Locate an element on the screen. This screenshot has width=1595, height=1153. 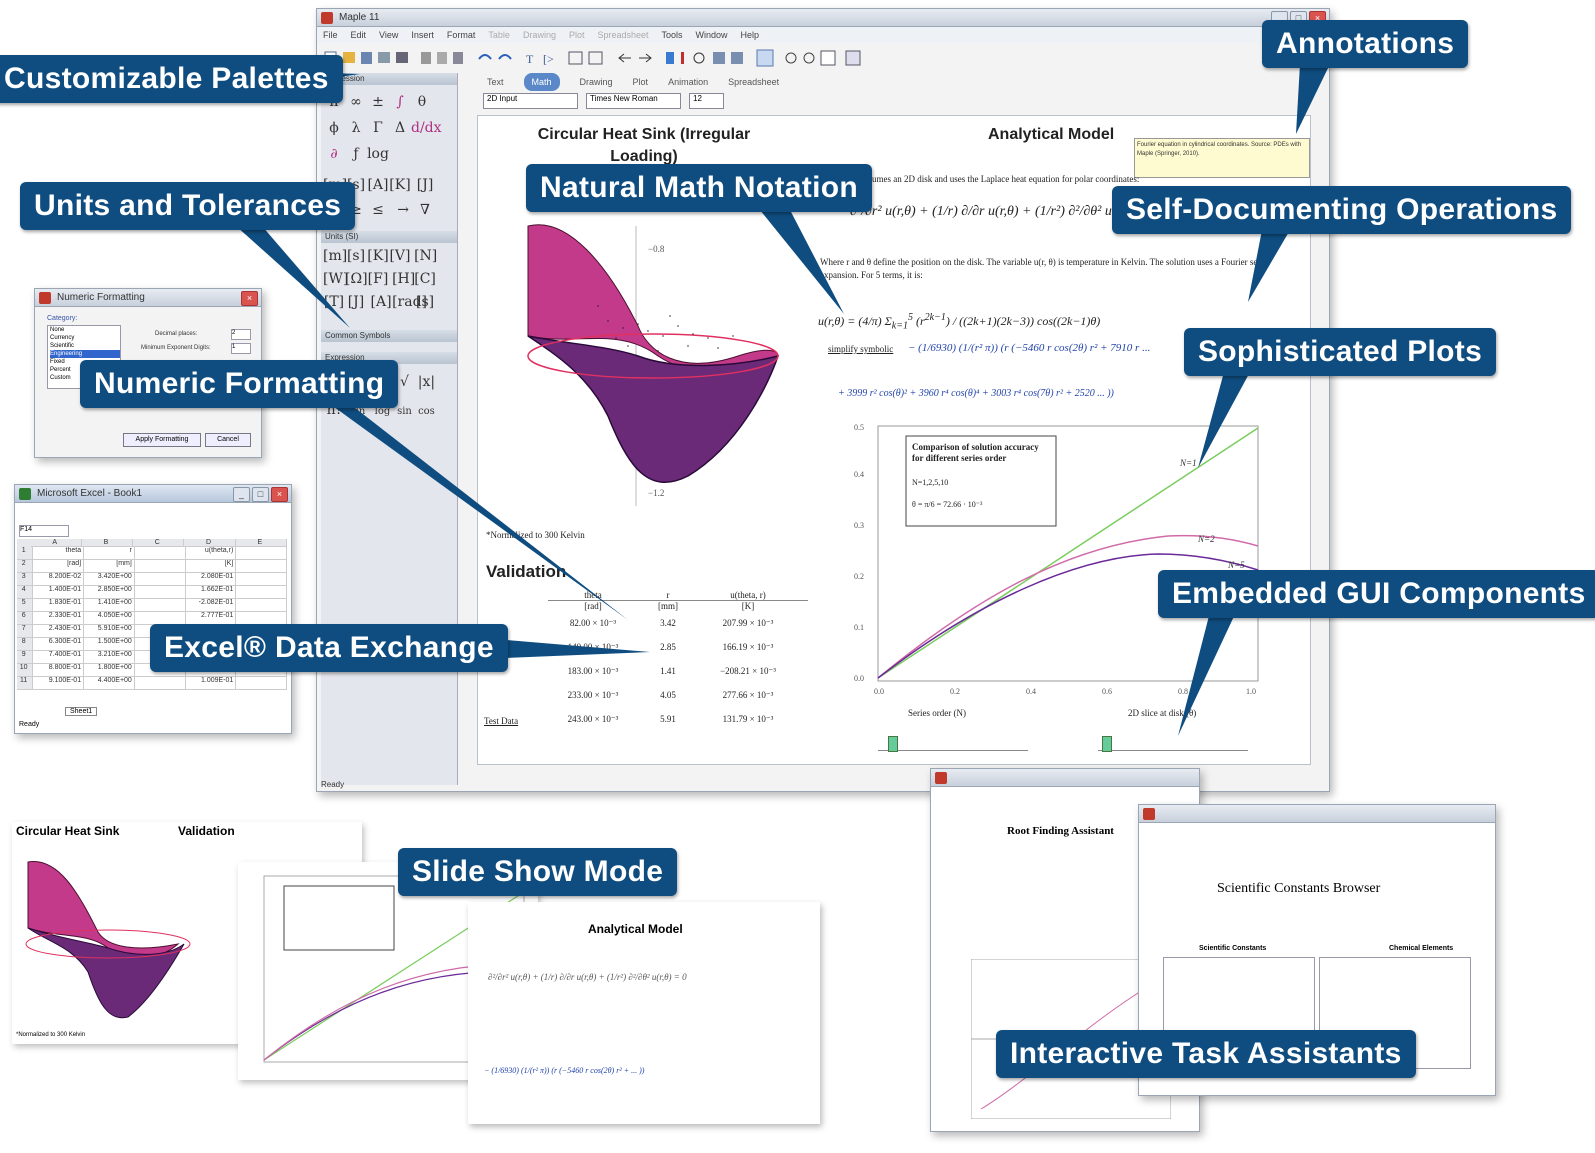
callout-excel: Excel® Data Exchange is located at coordinates (329, 648).